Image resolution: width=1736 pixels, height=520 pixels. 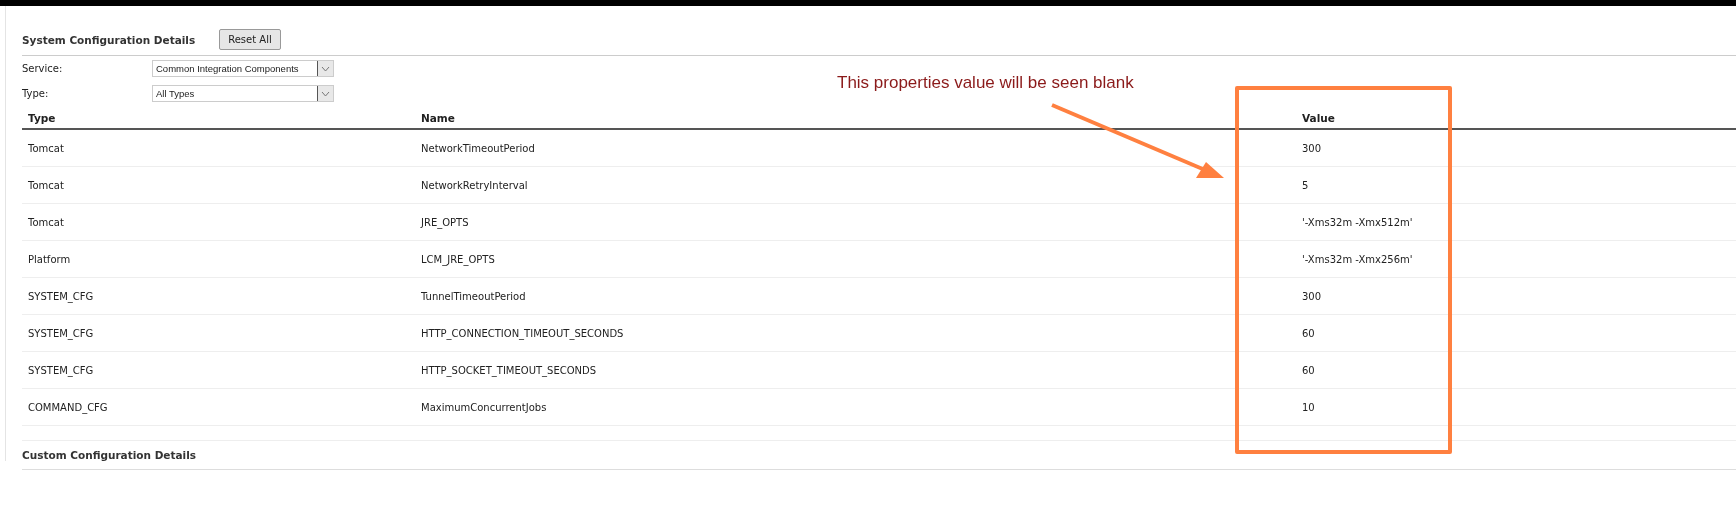 I want to click on field-label: Service:, so click(x=43, y=68).